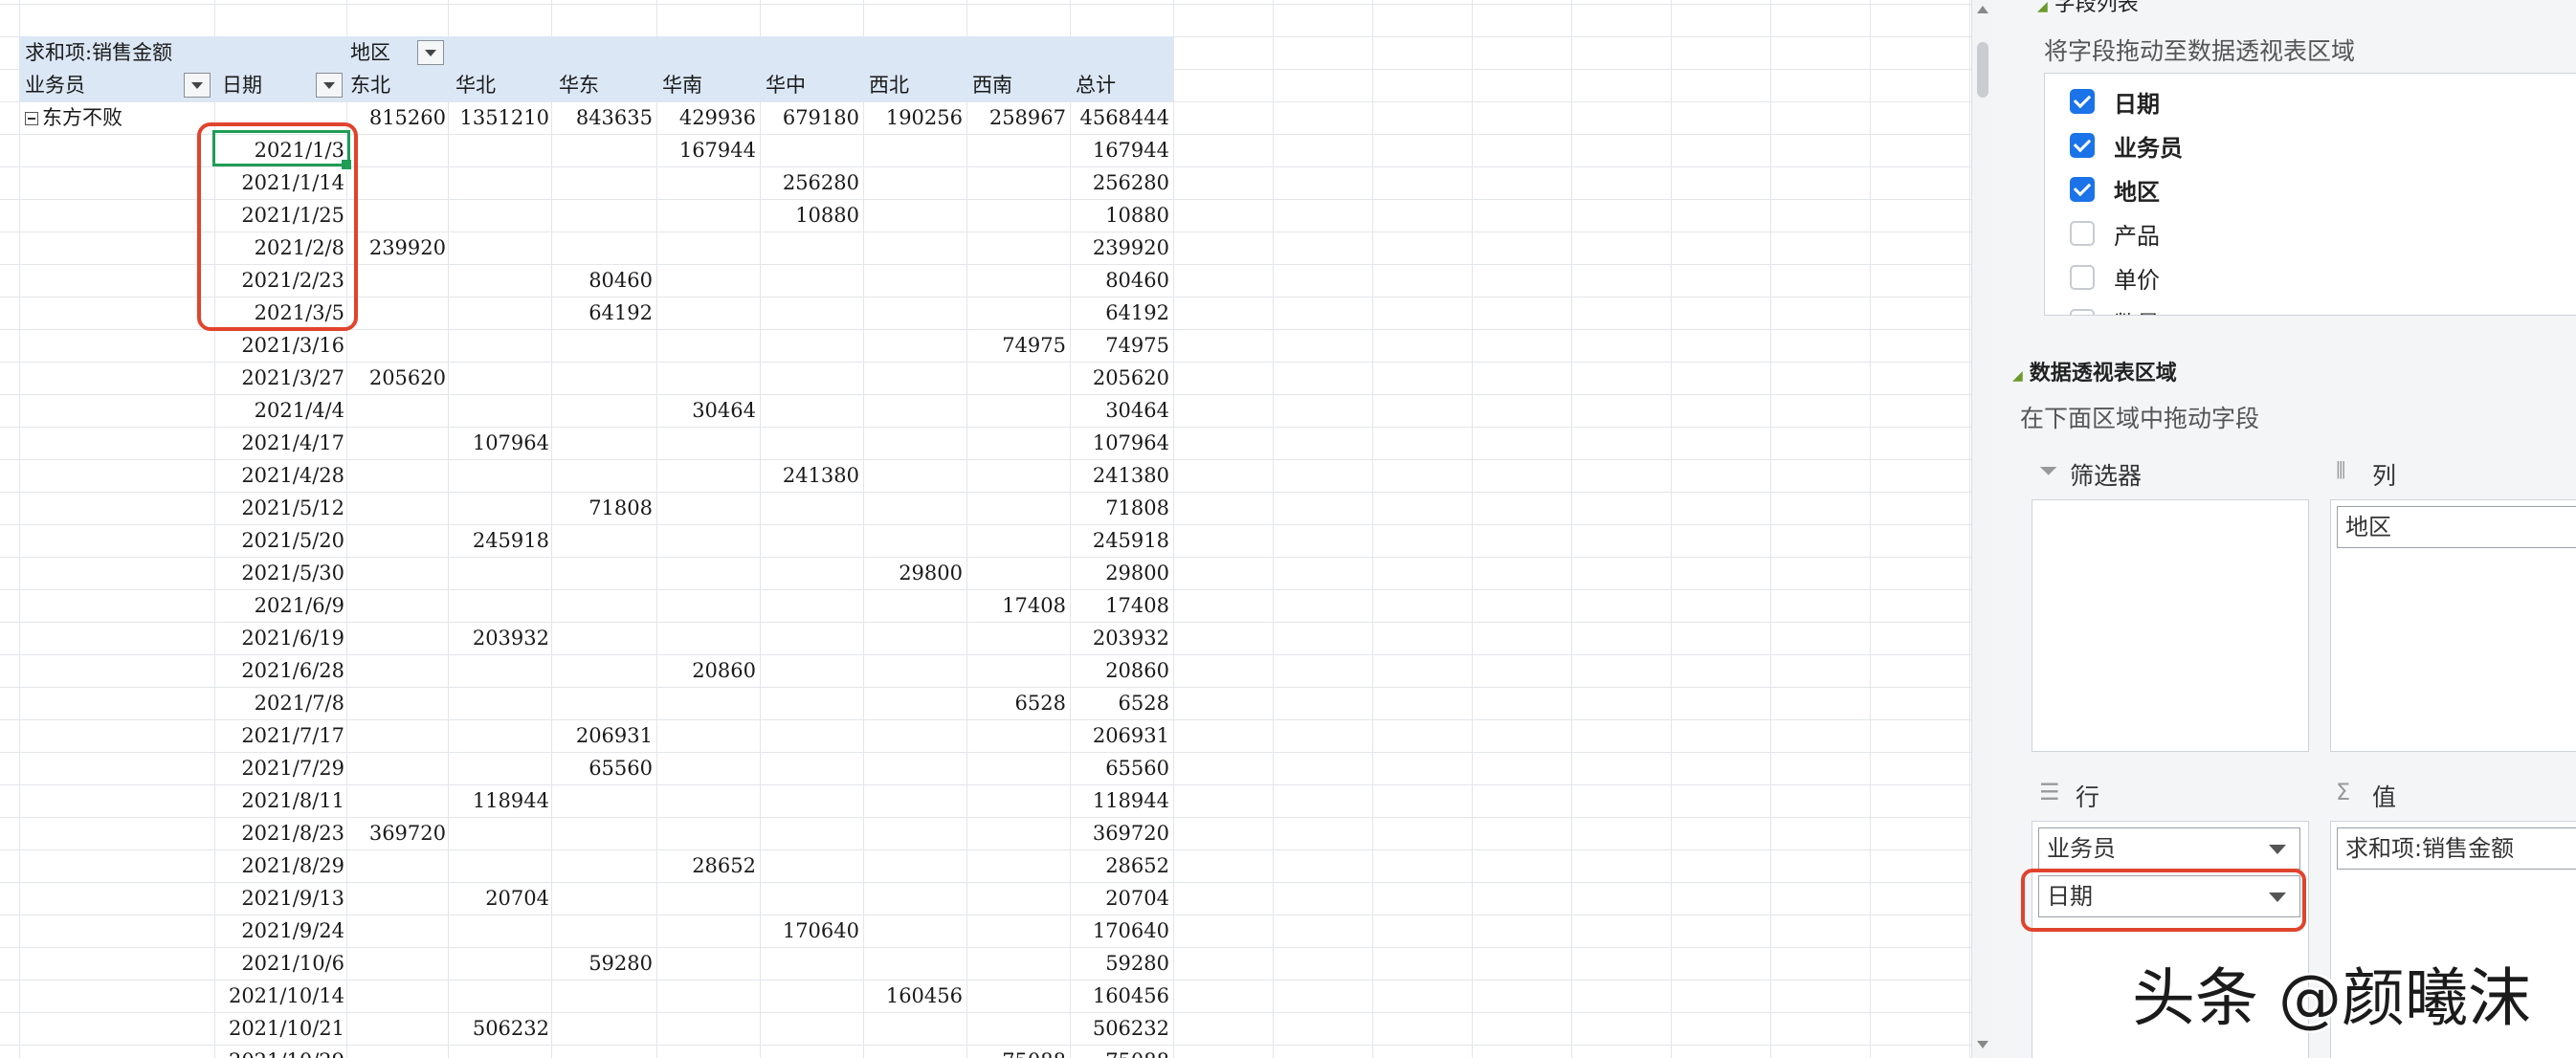 The image size is (2576, 1058). I want to click on date-cell: 2021/9/13, so click(272, 898).